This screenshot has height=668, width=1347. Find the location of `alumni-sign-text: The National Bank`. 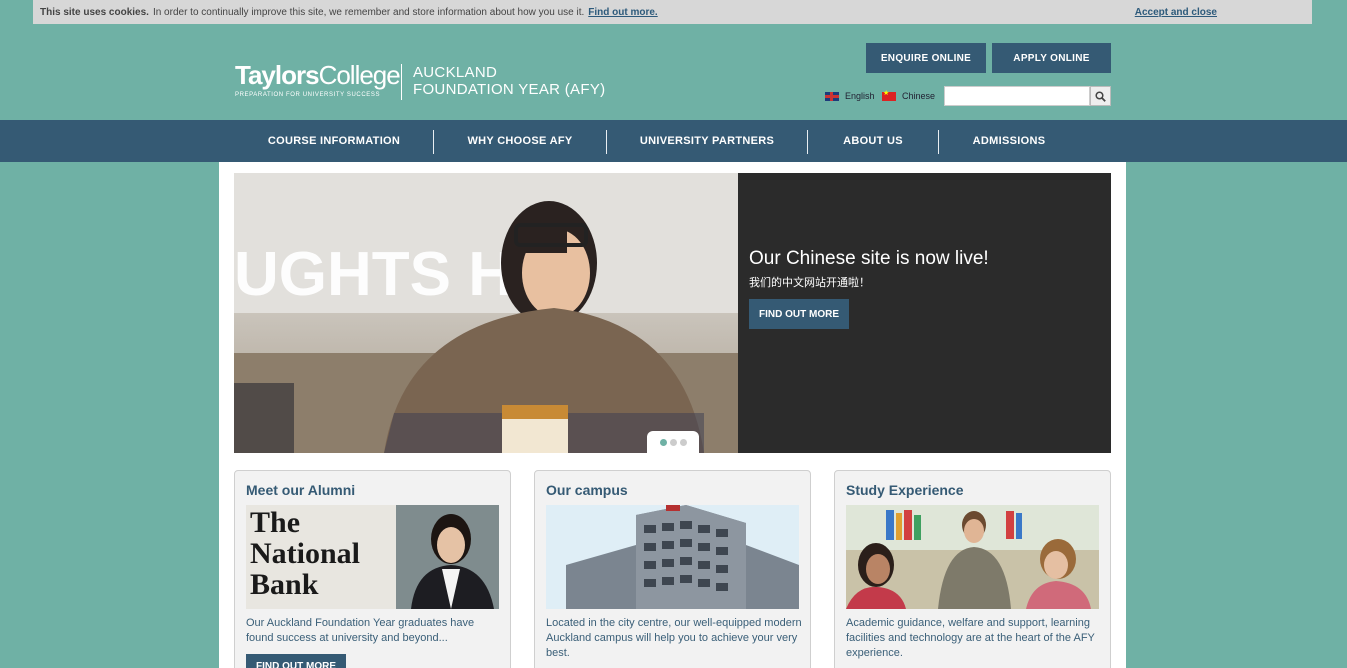

alumni-sign-text: The National Bank is located at coordinates (305, 554).